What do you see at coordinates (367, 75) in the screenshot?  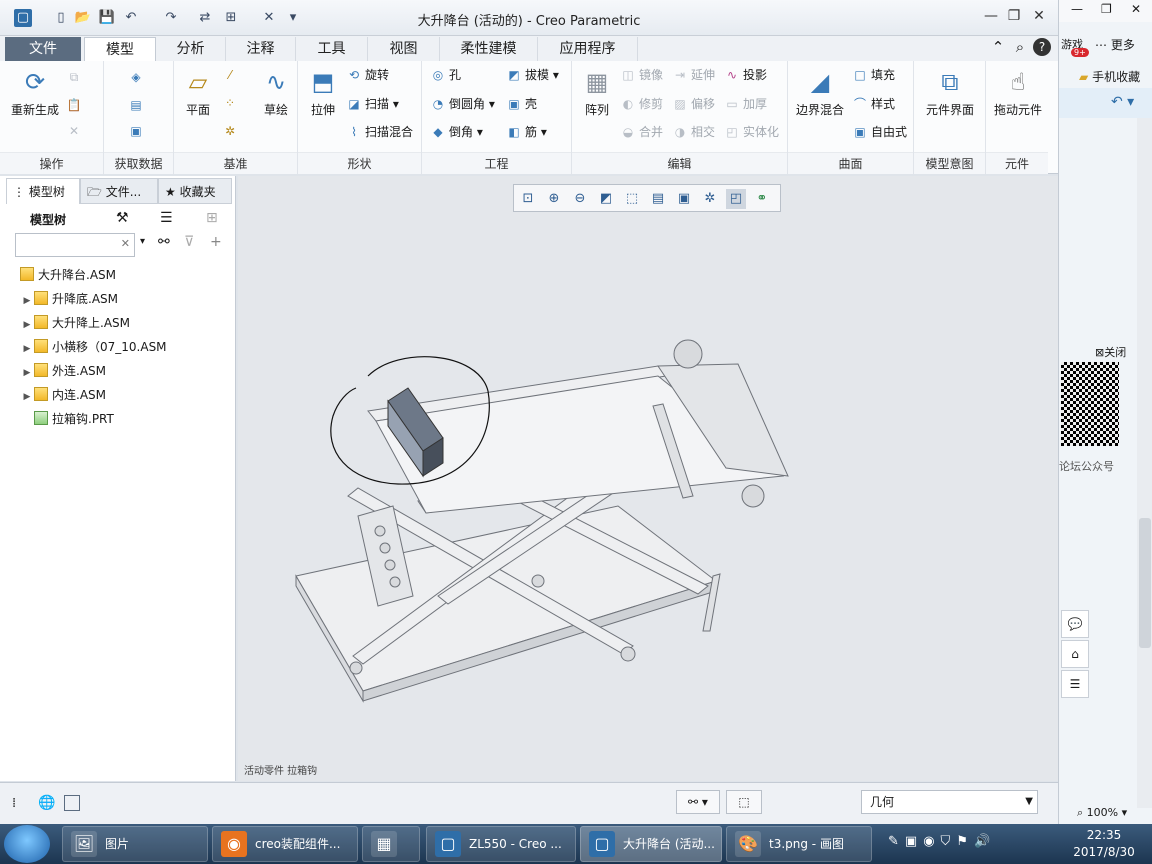 I see `revolve-button: ⟲ 旋转` at bounding box center [367, 75].